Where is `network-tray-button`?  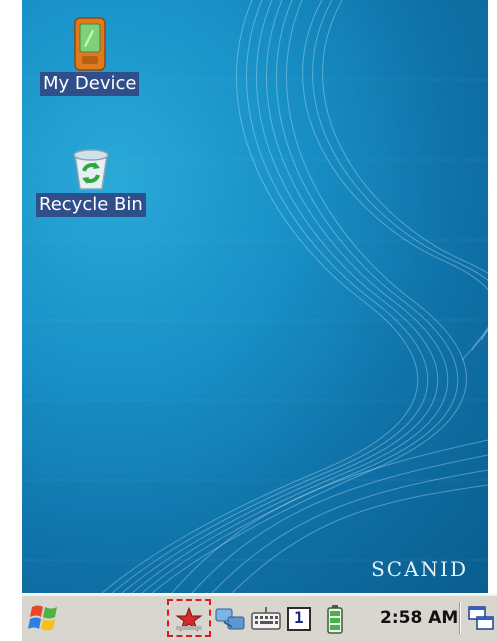
network-tray-button is located at coordinates (231, 619).